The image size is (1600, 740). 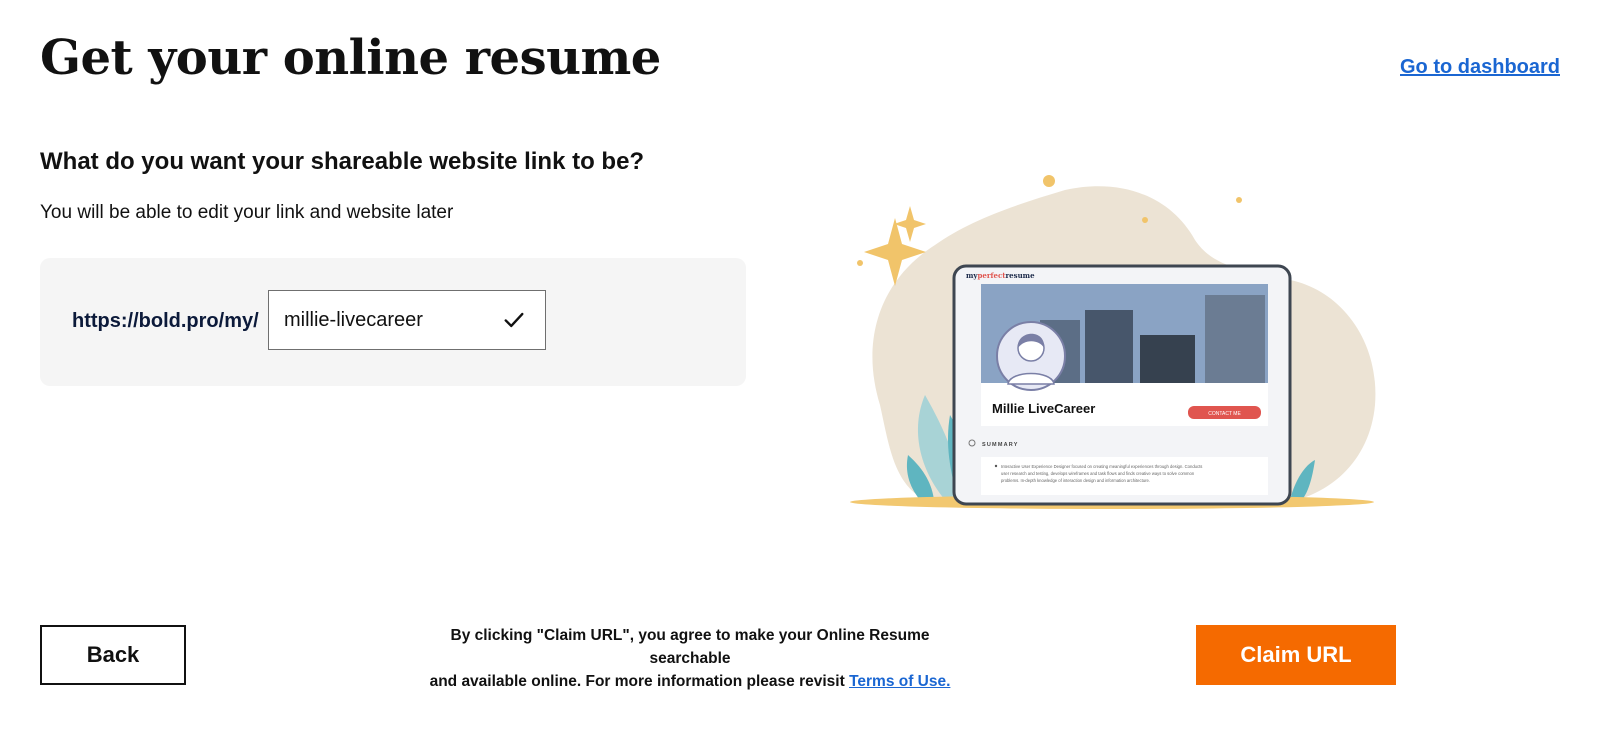 What do you see at coordinates (996, 466) in the screenshot?
I see `bullet` at bounding box center [996, 466].